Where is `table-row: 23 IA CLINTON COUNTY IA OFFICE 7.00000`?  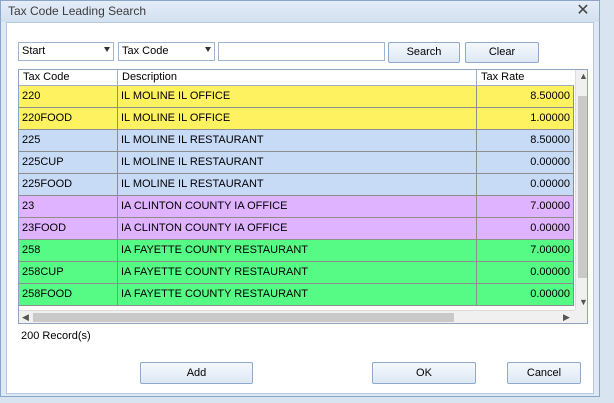
table-row: 23 IA CLINTON COUNTY IA OFFICE 7.00000 is located at coordinates (296, 207).